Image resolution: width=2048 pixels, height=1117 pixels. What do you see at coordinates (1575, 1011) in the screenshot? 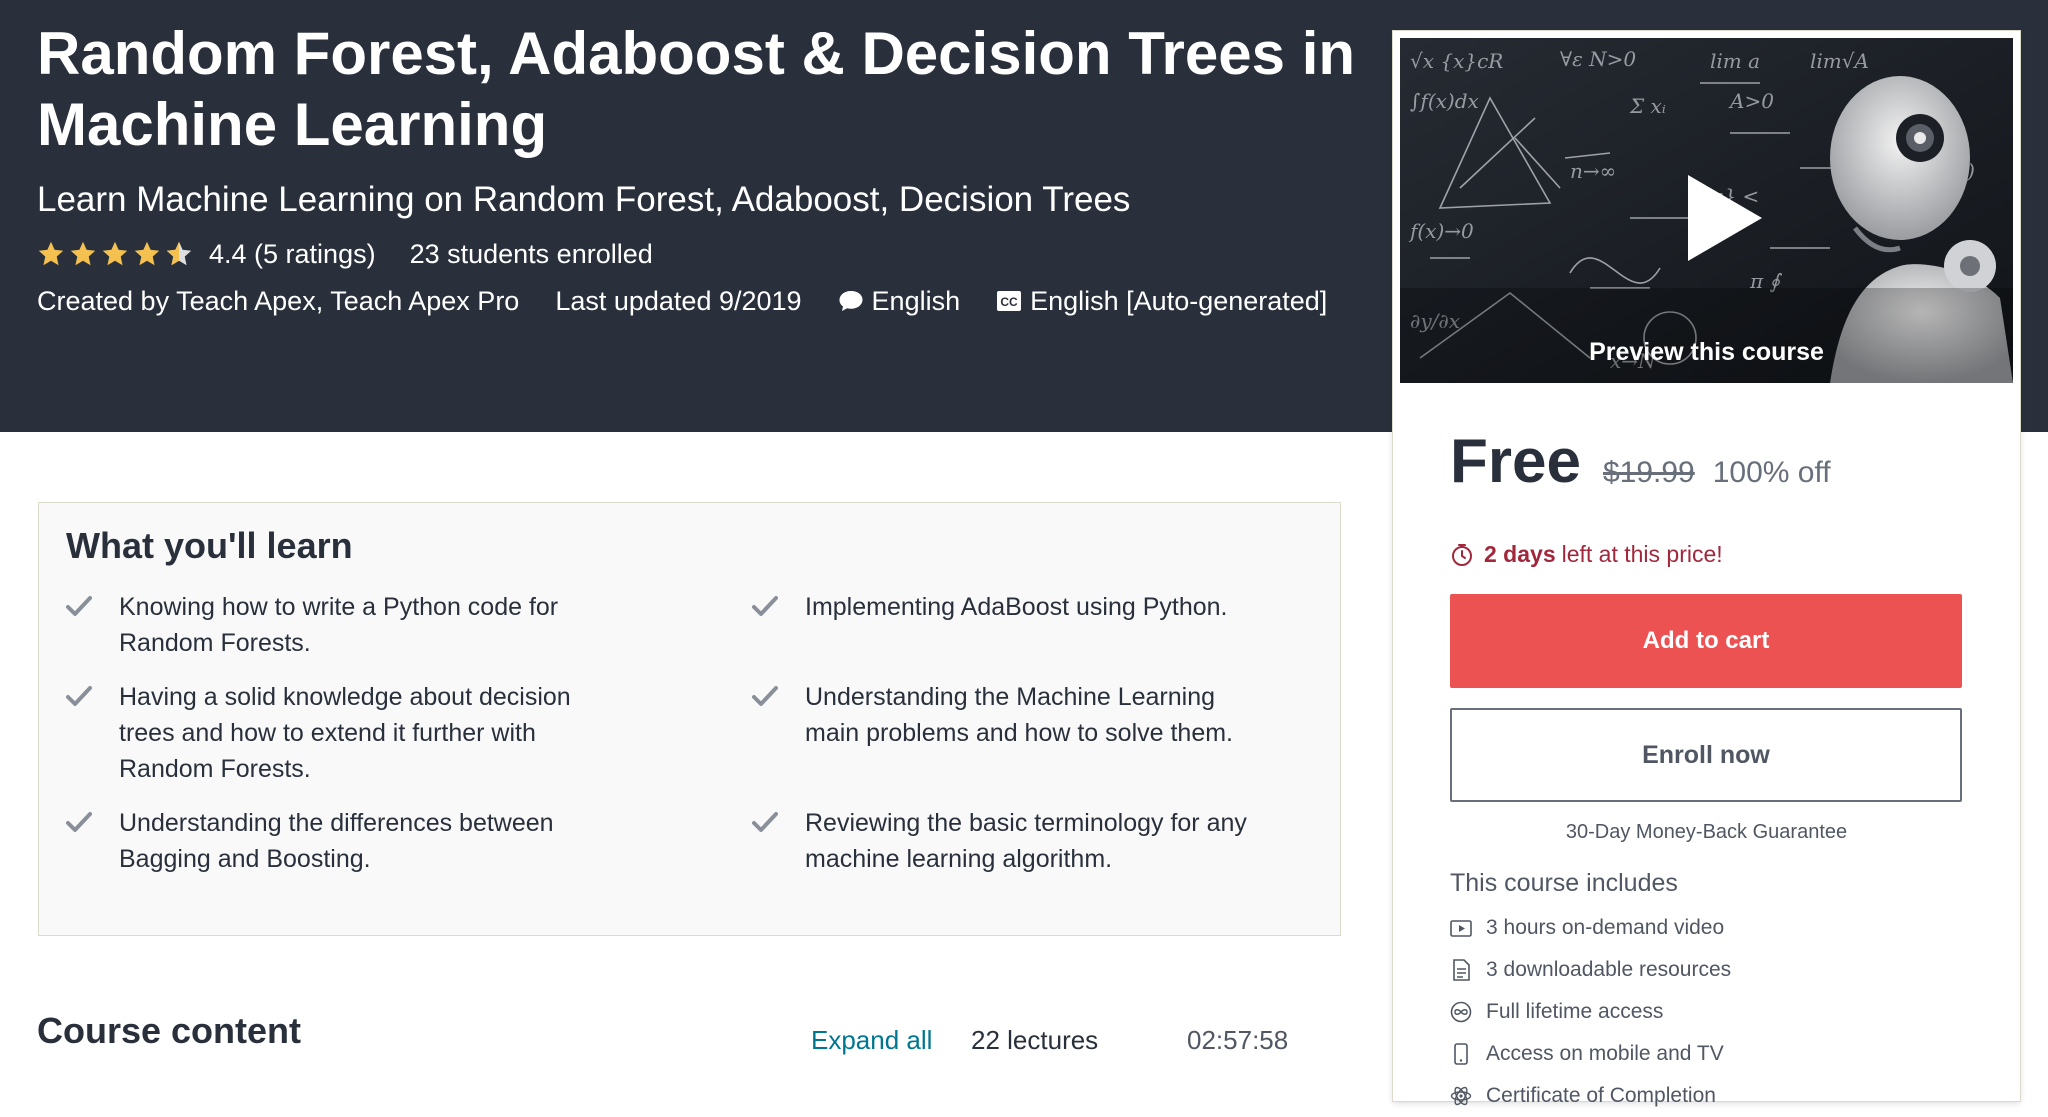
I see `includes-item-label: Full lifetime access` at bounding box center [1575, 1011].